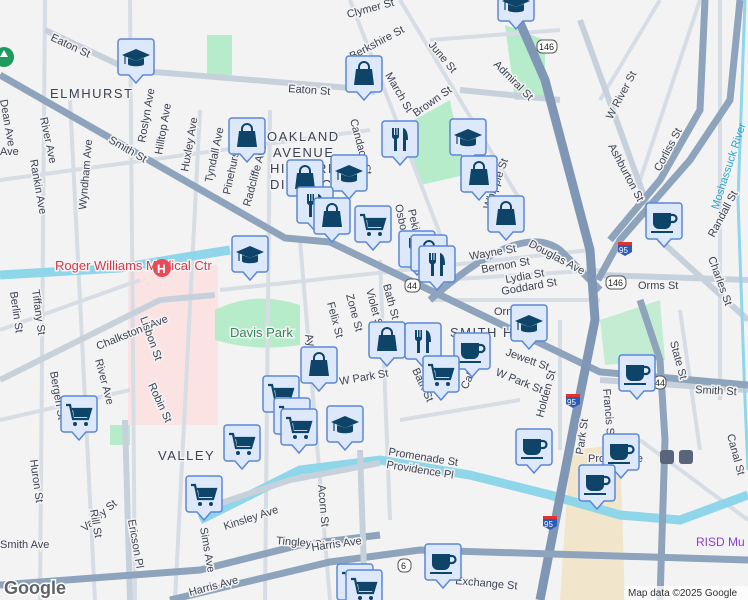  What do you see at coordinates (134, 266) in the screenshot?
I see `hospital-label: Roger Williams Medical Ctr` at bounding box center [134, 266].